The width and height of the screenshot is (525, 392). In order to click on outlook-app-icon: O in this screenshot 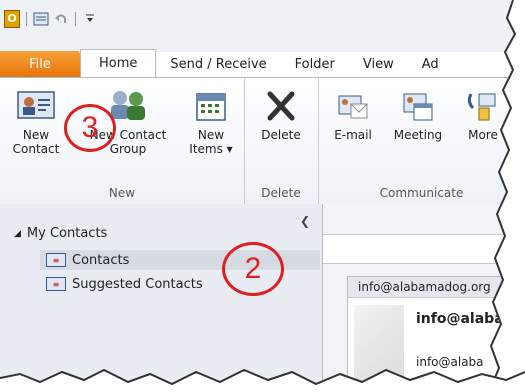, I will do `click(12, 19)`.